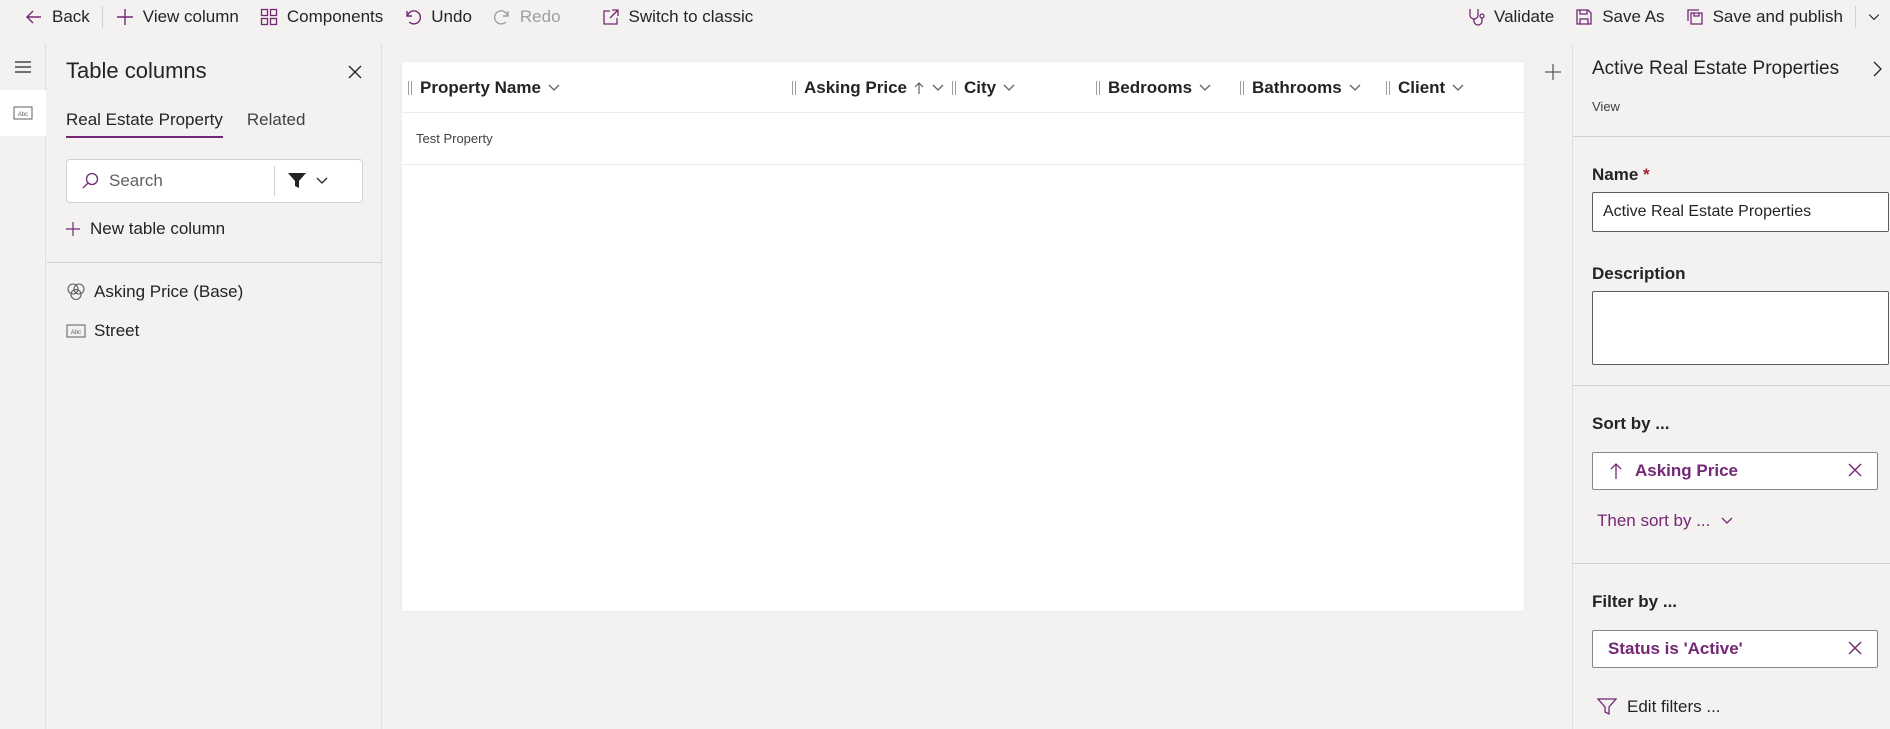  I want to click on column-header-client: Client, so click(1425, 87).